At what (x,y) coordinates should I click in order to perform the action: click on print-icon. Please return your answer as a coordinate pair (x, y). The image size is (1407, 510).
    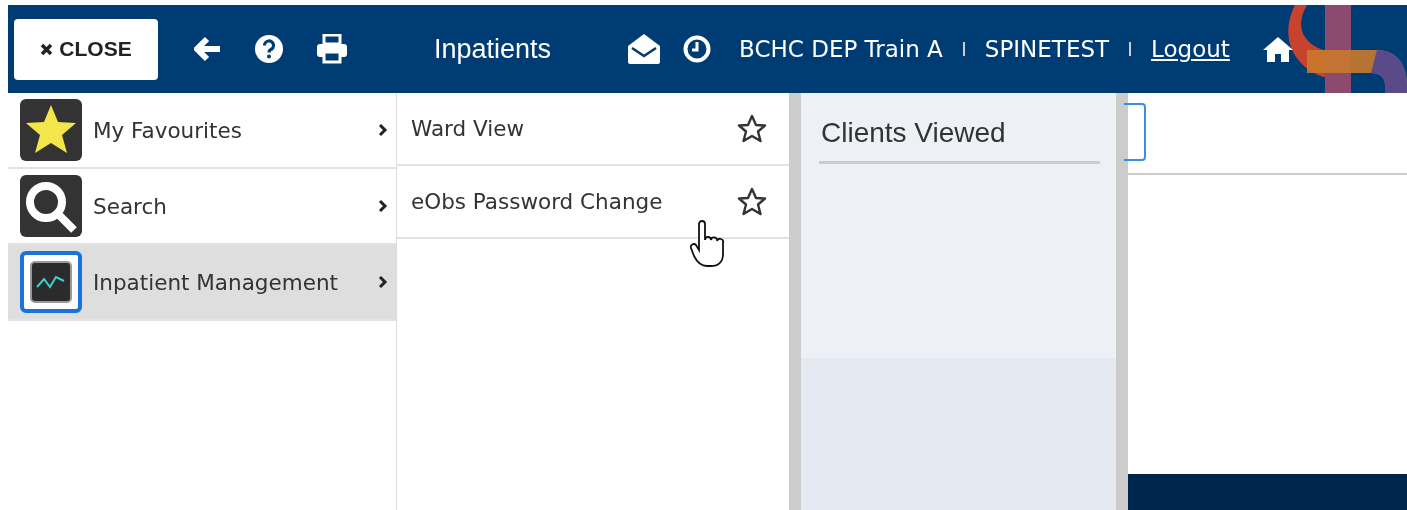
    Looking at the image, I should click on (332, 49).